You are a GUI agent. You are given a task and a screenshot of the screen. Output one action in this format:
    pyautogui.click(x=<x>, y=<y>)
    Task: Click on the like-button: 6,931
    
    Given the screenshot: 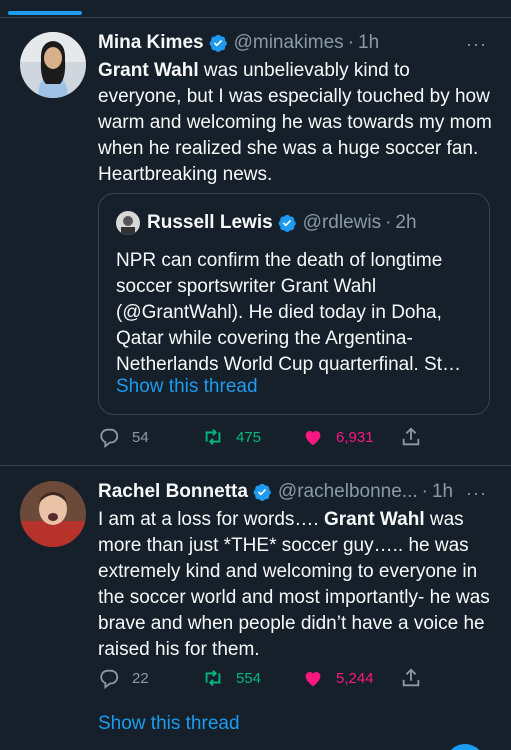 What is the action you would take?
    pyautogui.click(x=338, y=437)
    